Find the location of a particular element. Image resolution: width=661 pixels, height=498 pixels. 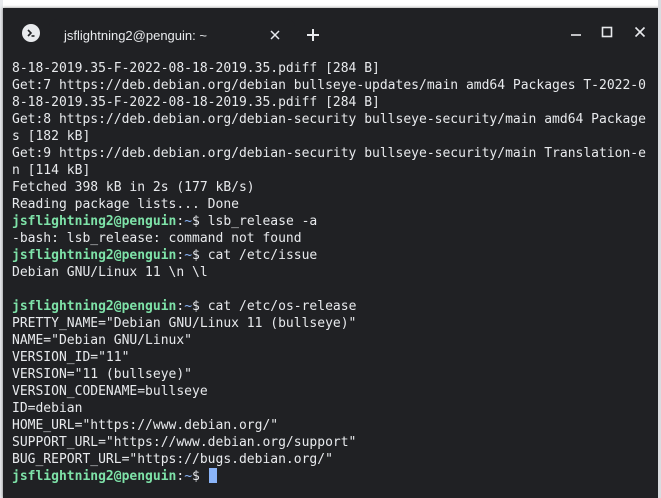

minimize-button is located at coordinates (576, 32).